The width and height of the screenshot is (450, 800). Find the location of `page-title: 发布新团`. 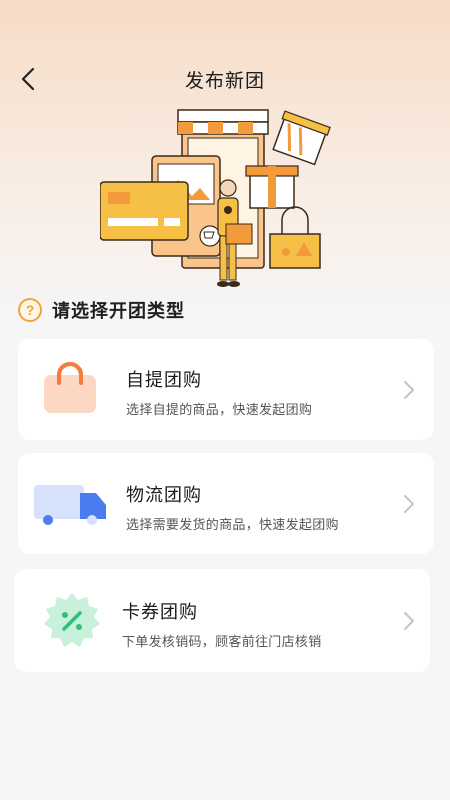

page-title: 发布新团 is located at coordinates (224, 81).